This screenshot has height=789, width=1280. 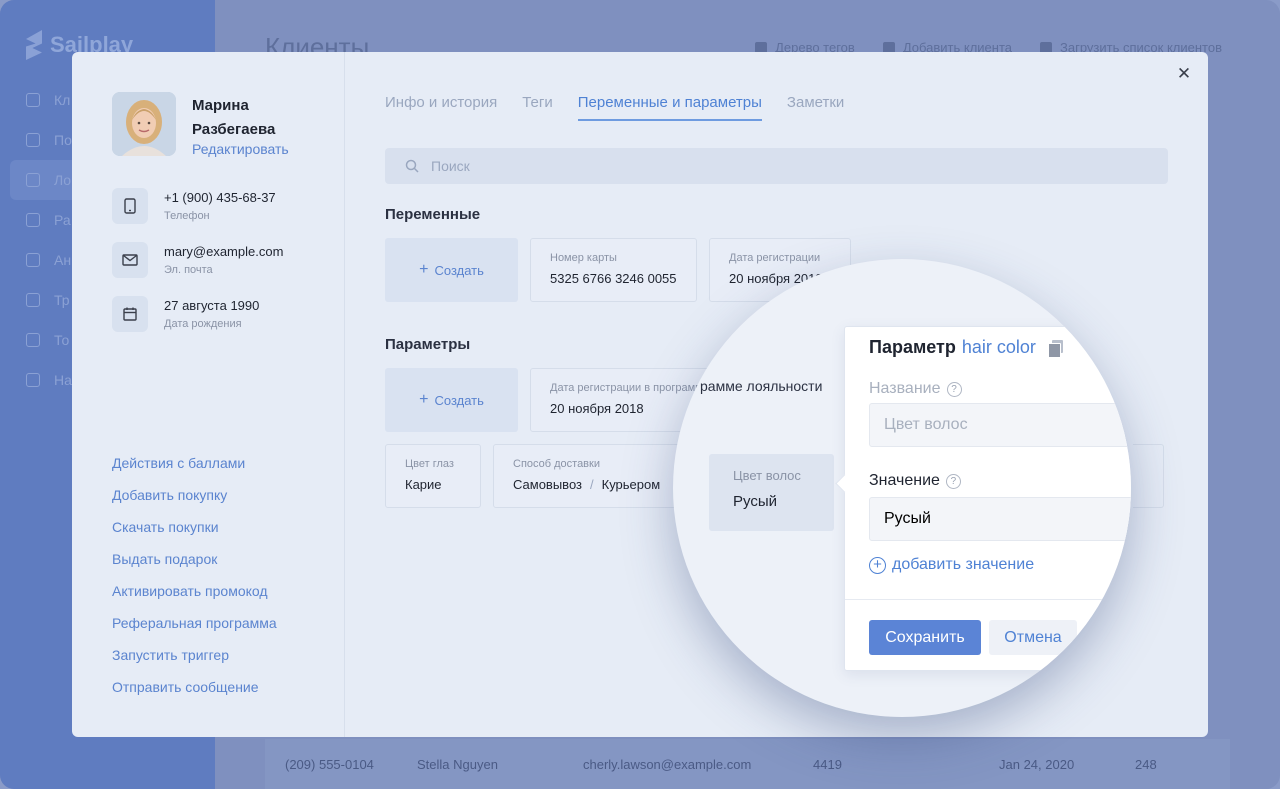 What do you see at coordinates (428, 344) in the screenshot?
I see `parameters-title: Параметры` at bounding box center [428, 344].